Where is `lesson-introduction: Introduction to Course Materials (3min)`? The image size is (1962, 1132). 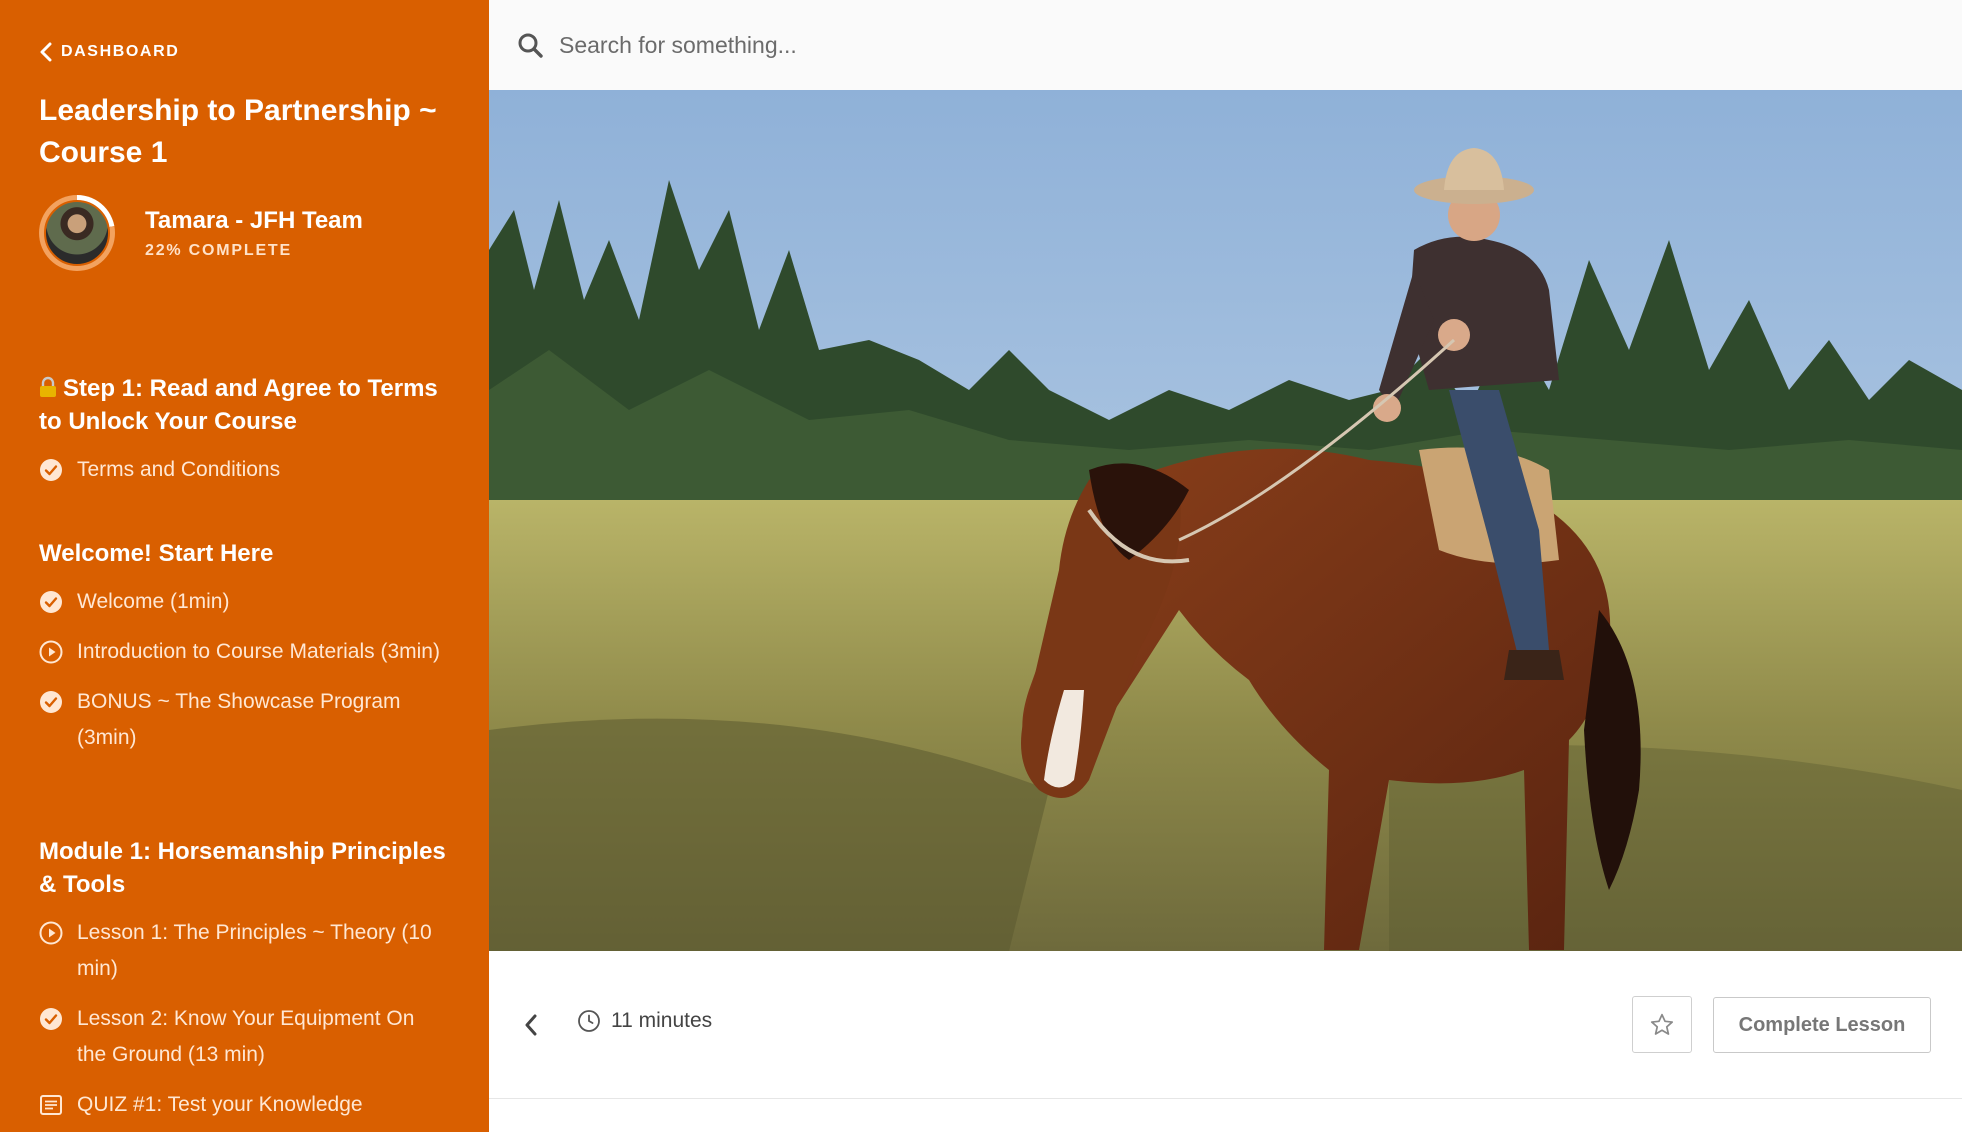 lesson-introduction: Introduction to Course Materials (3min) is located at coordinates (244, 652).